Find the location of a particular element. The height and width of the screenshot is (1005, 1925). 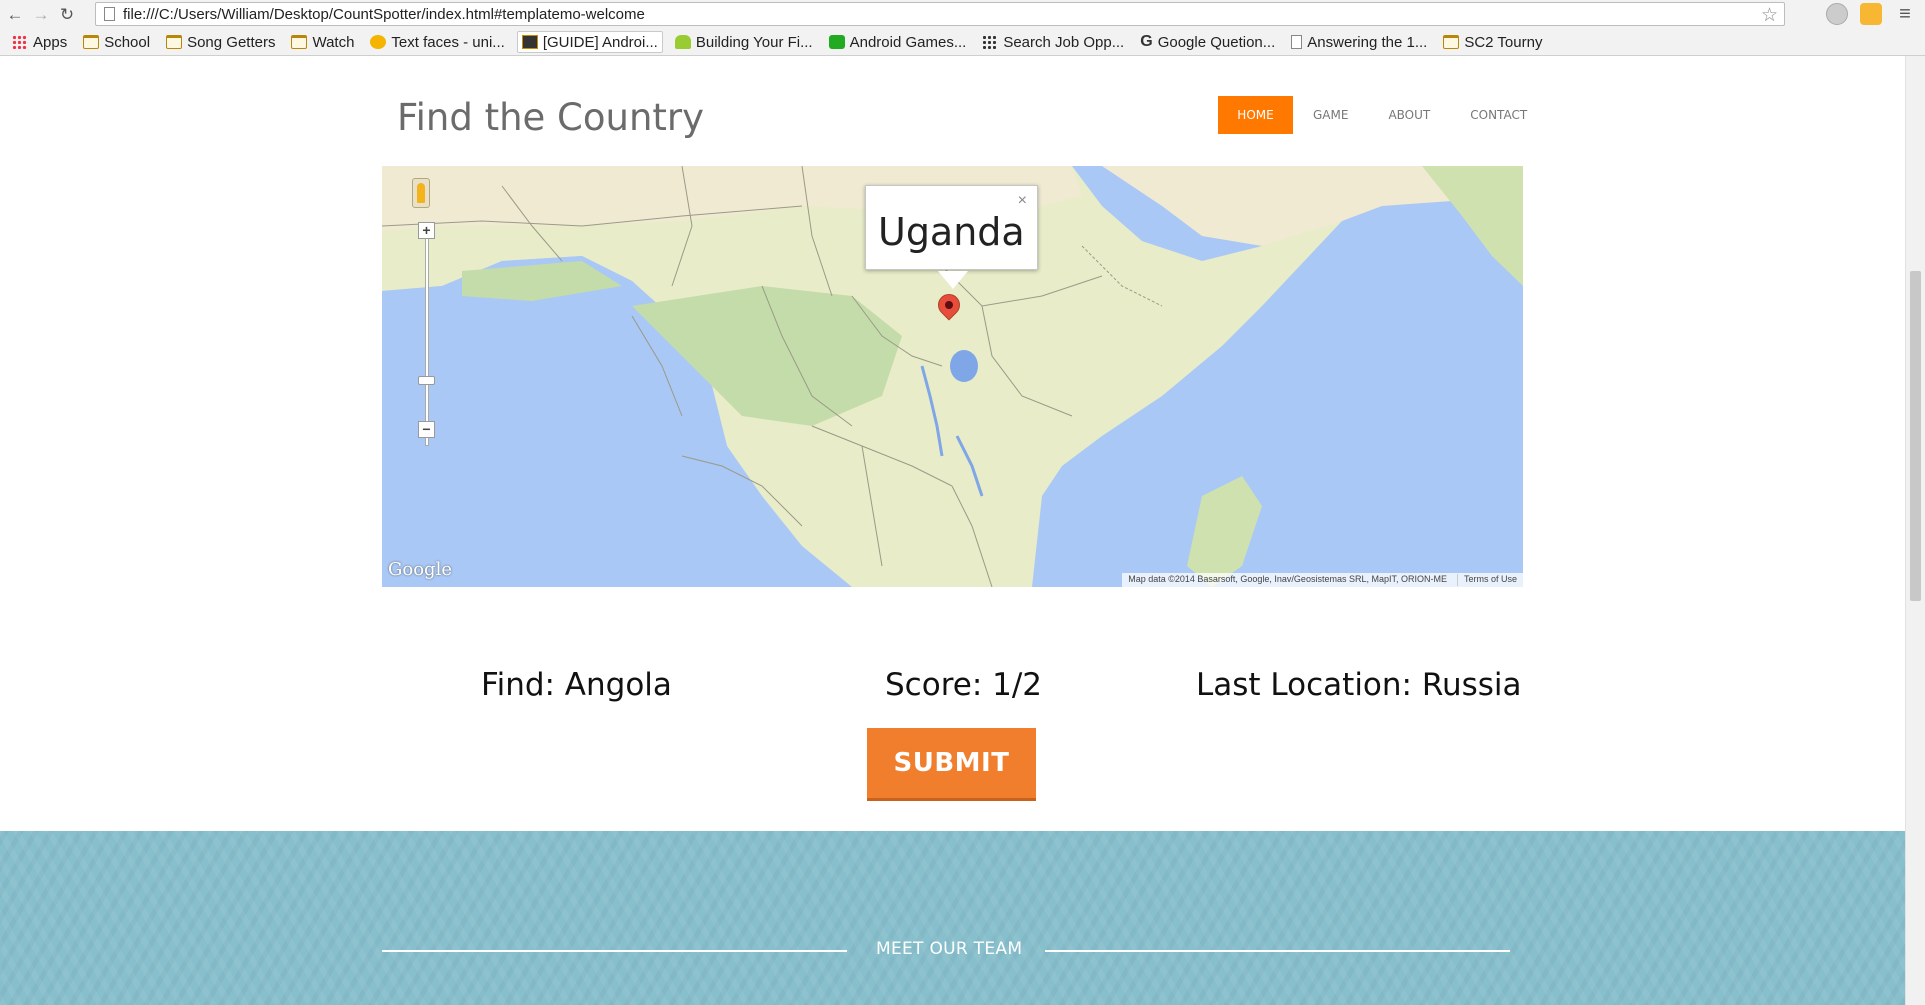

guide-favicon-icon is located at coordinates (529, 42).